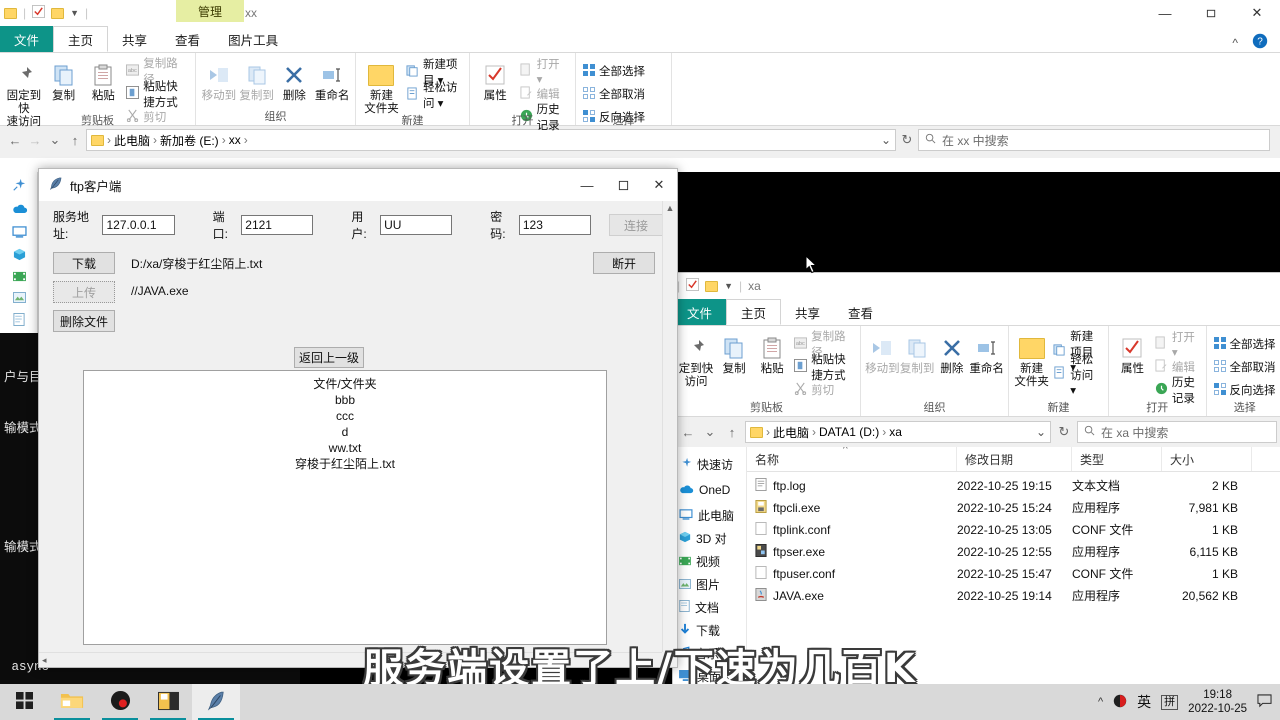  I want to click on ime-indicator-icon, so click(1120, 702).